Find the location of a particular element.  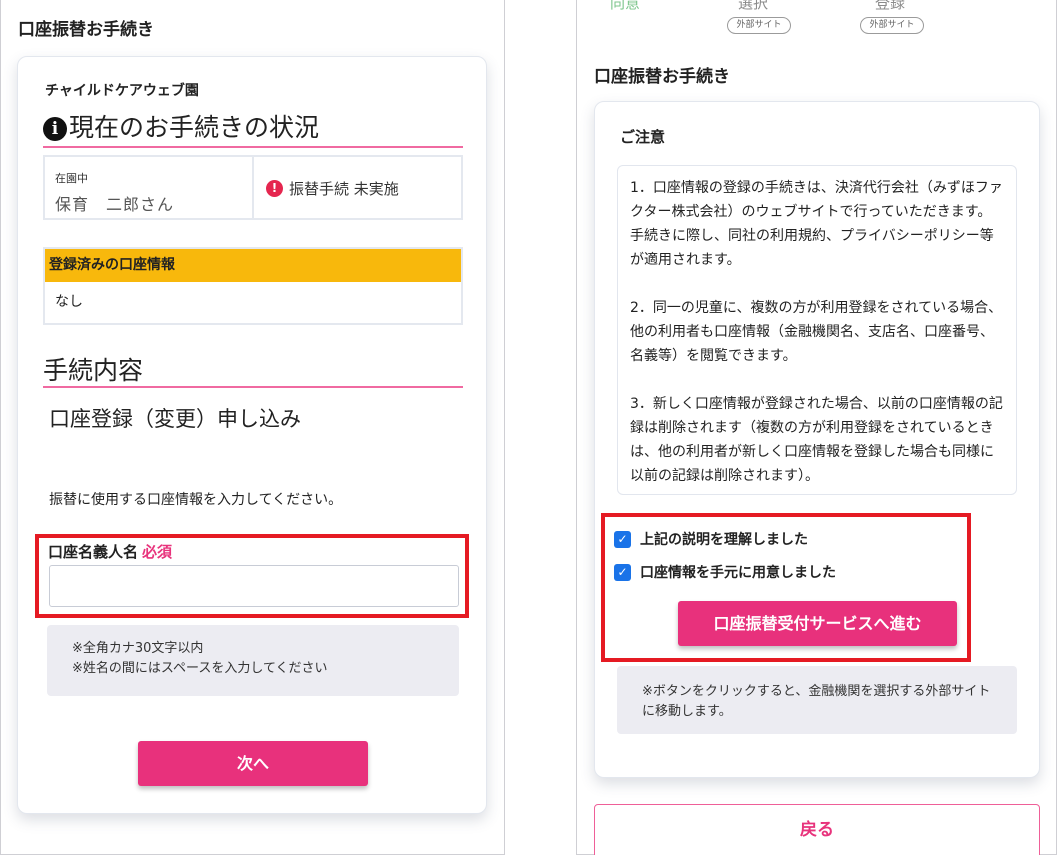

procedure-heading: 手続内容 is located at coordinates (253, 369).